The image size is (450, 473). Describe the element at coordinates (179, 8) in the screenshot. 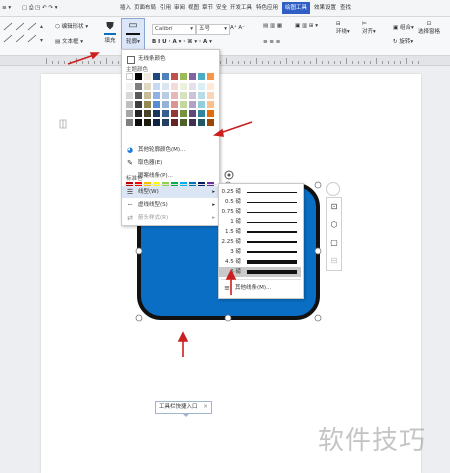

I see `tab-3: 审阅` at that location.